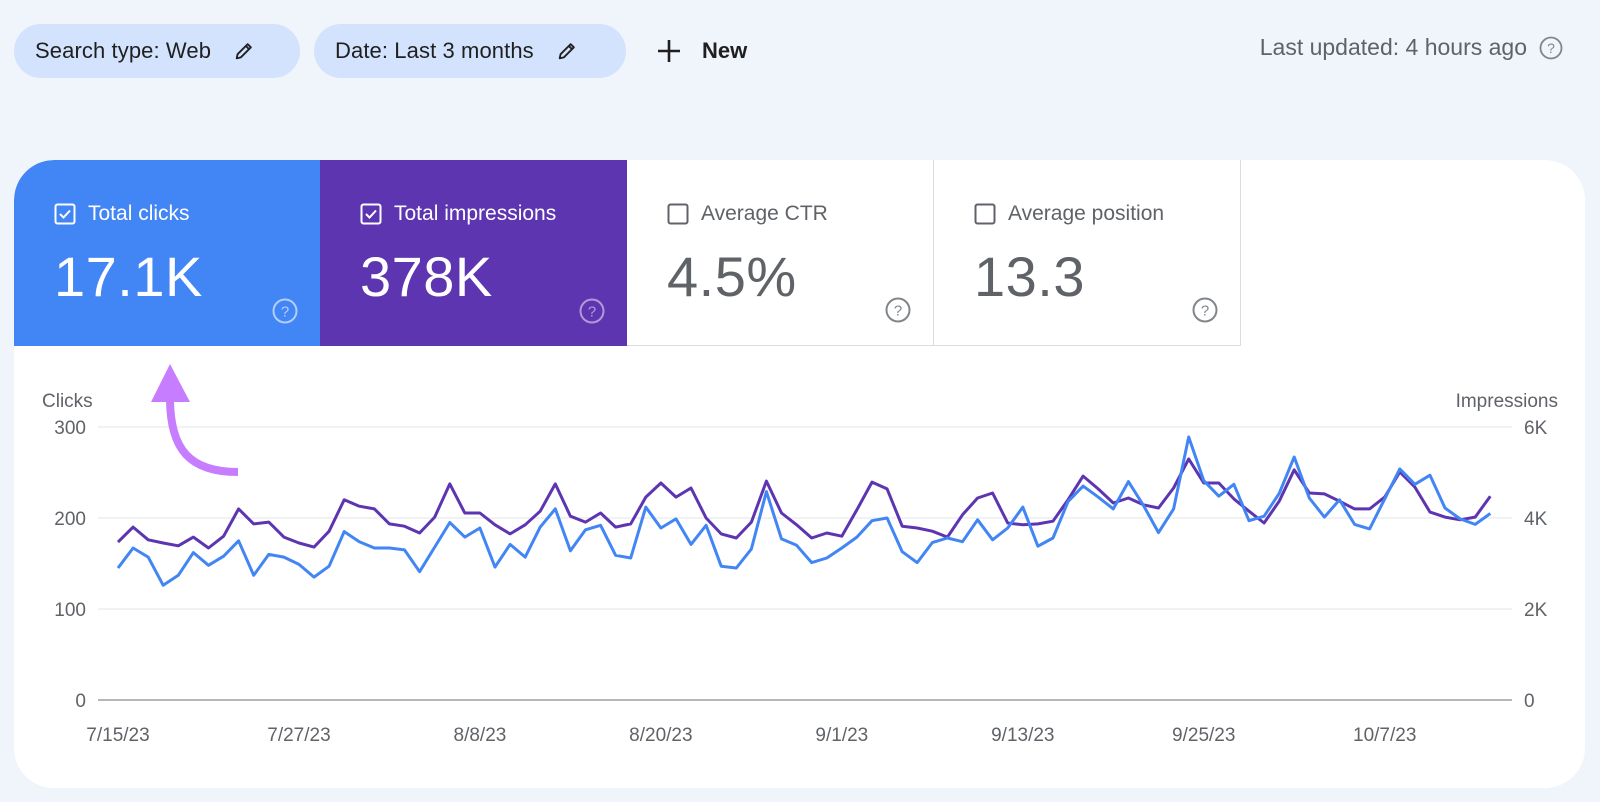 The width and height of the screenshot is (1600, 802). What do you see at coordinates (80, 701) in the screenshot?
I see `y-tick-left: 0` at bounding box center [80, 701].